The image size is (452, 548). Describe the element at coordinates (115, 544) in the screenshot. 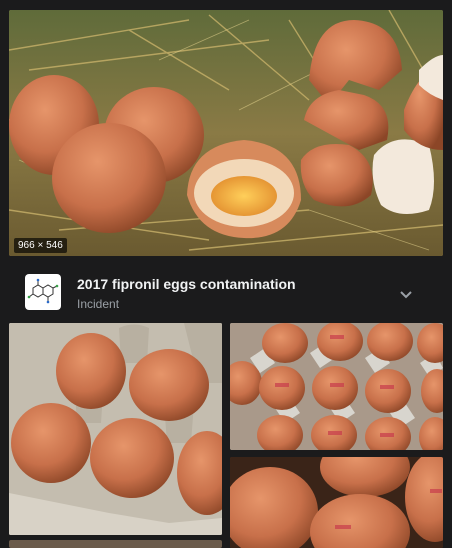

I see `image-result-partial` at that location.